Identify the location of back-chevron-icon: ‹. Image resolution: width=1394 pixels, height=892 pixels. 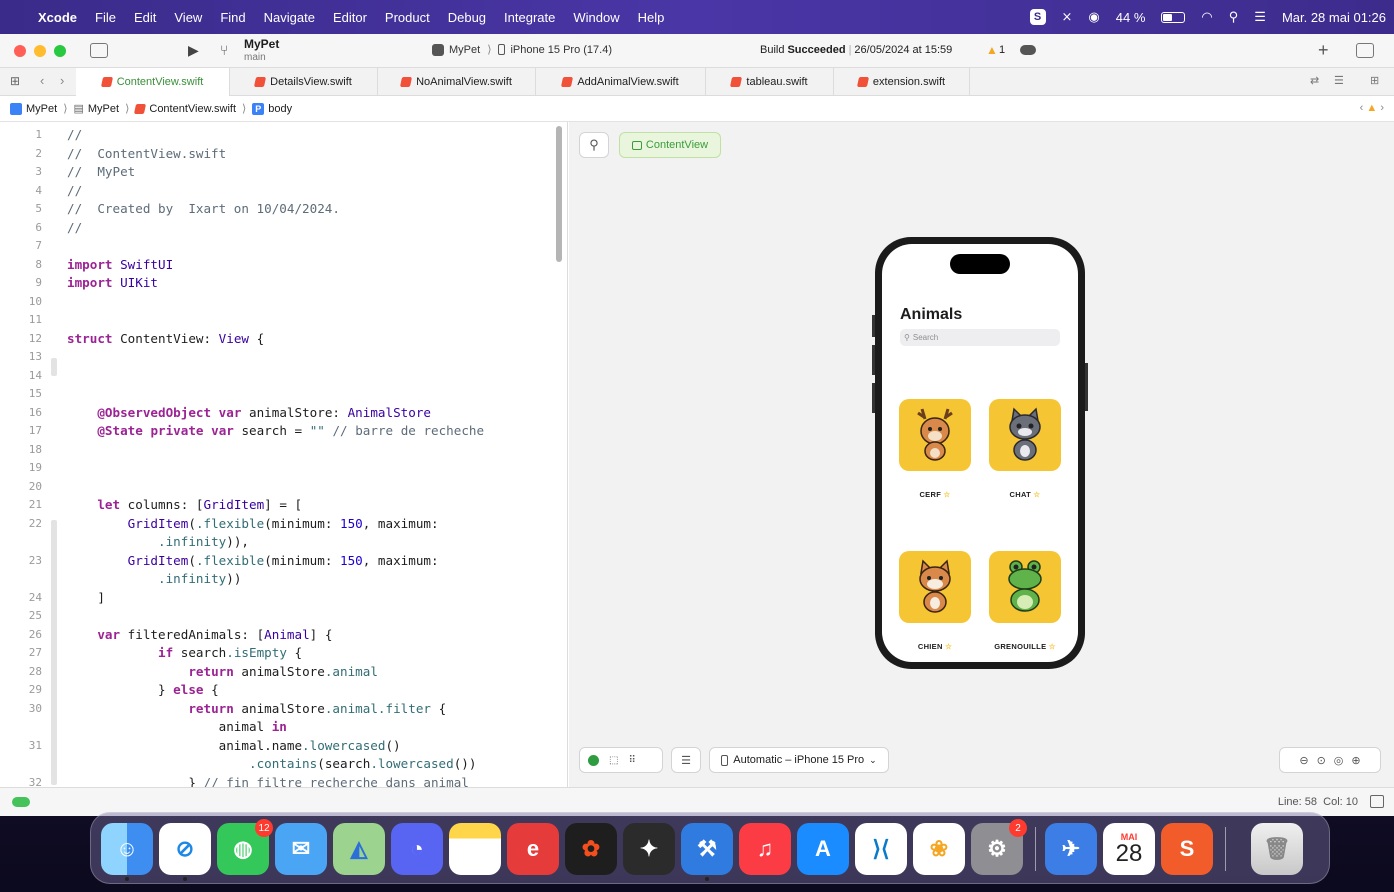
(42, 80).